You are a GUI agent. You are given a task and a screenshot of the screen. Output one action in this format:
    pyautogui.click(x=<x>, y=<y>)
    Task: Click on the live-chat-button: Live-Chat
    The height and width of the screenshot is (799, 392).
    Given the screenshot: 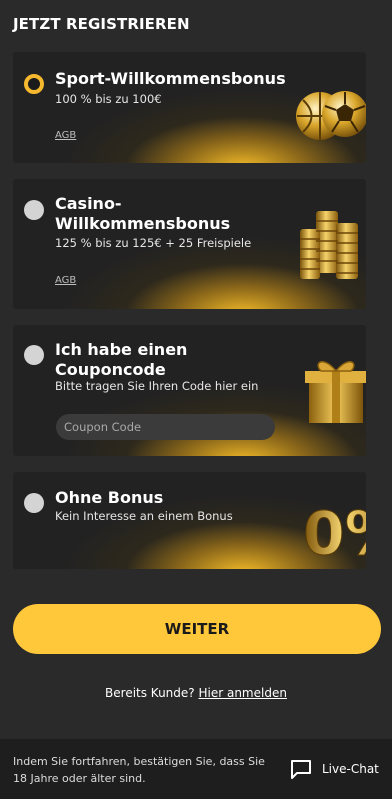 What is the action you would take?
    pyautogui.click(x=334, y=769)
    